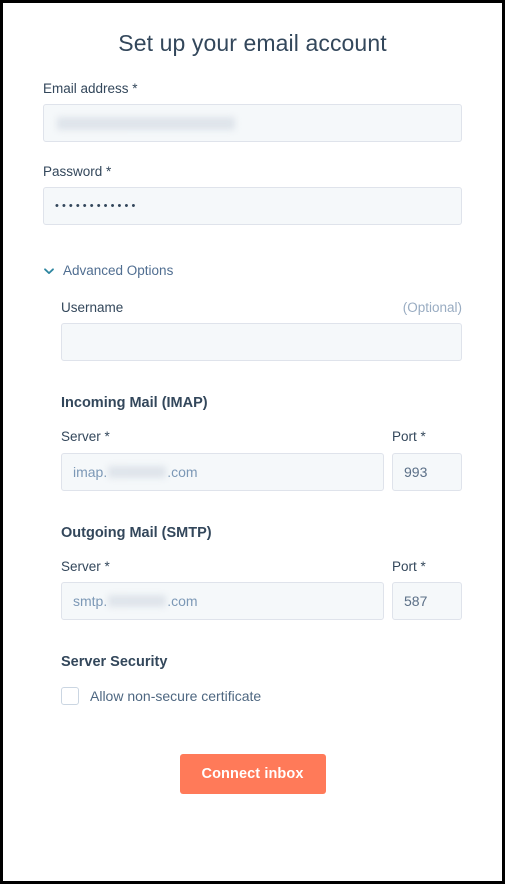  What do you see at coordinates (409, 566) in the screenshot?
I see `outgoing-port-label: Port *` at bounding box center [409, 566].